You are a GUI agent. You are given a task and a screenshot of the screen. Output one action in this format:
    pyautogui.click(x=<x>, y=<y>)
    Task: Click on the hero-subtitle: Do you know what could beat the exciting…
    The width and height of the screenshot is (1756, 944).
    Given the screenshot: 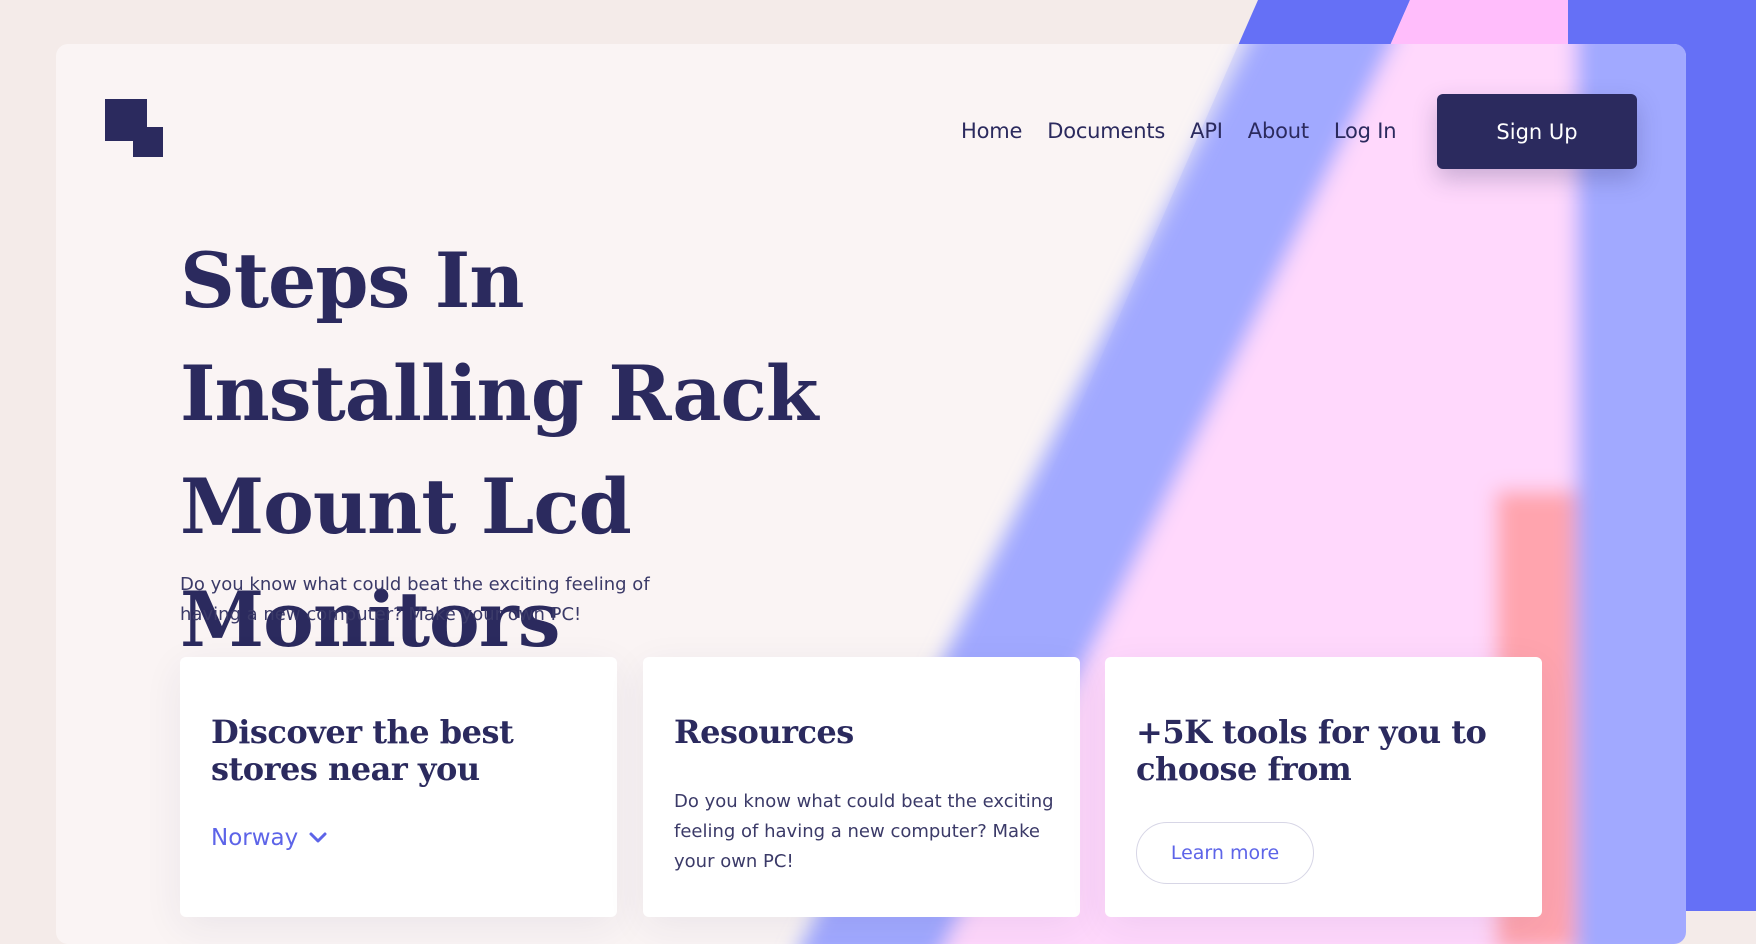 What is the action you would take?
    pyautogui.click(x=415, y=599)
    